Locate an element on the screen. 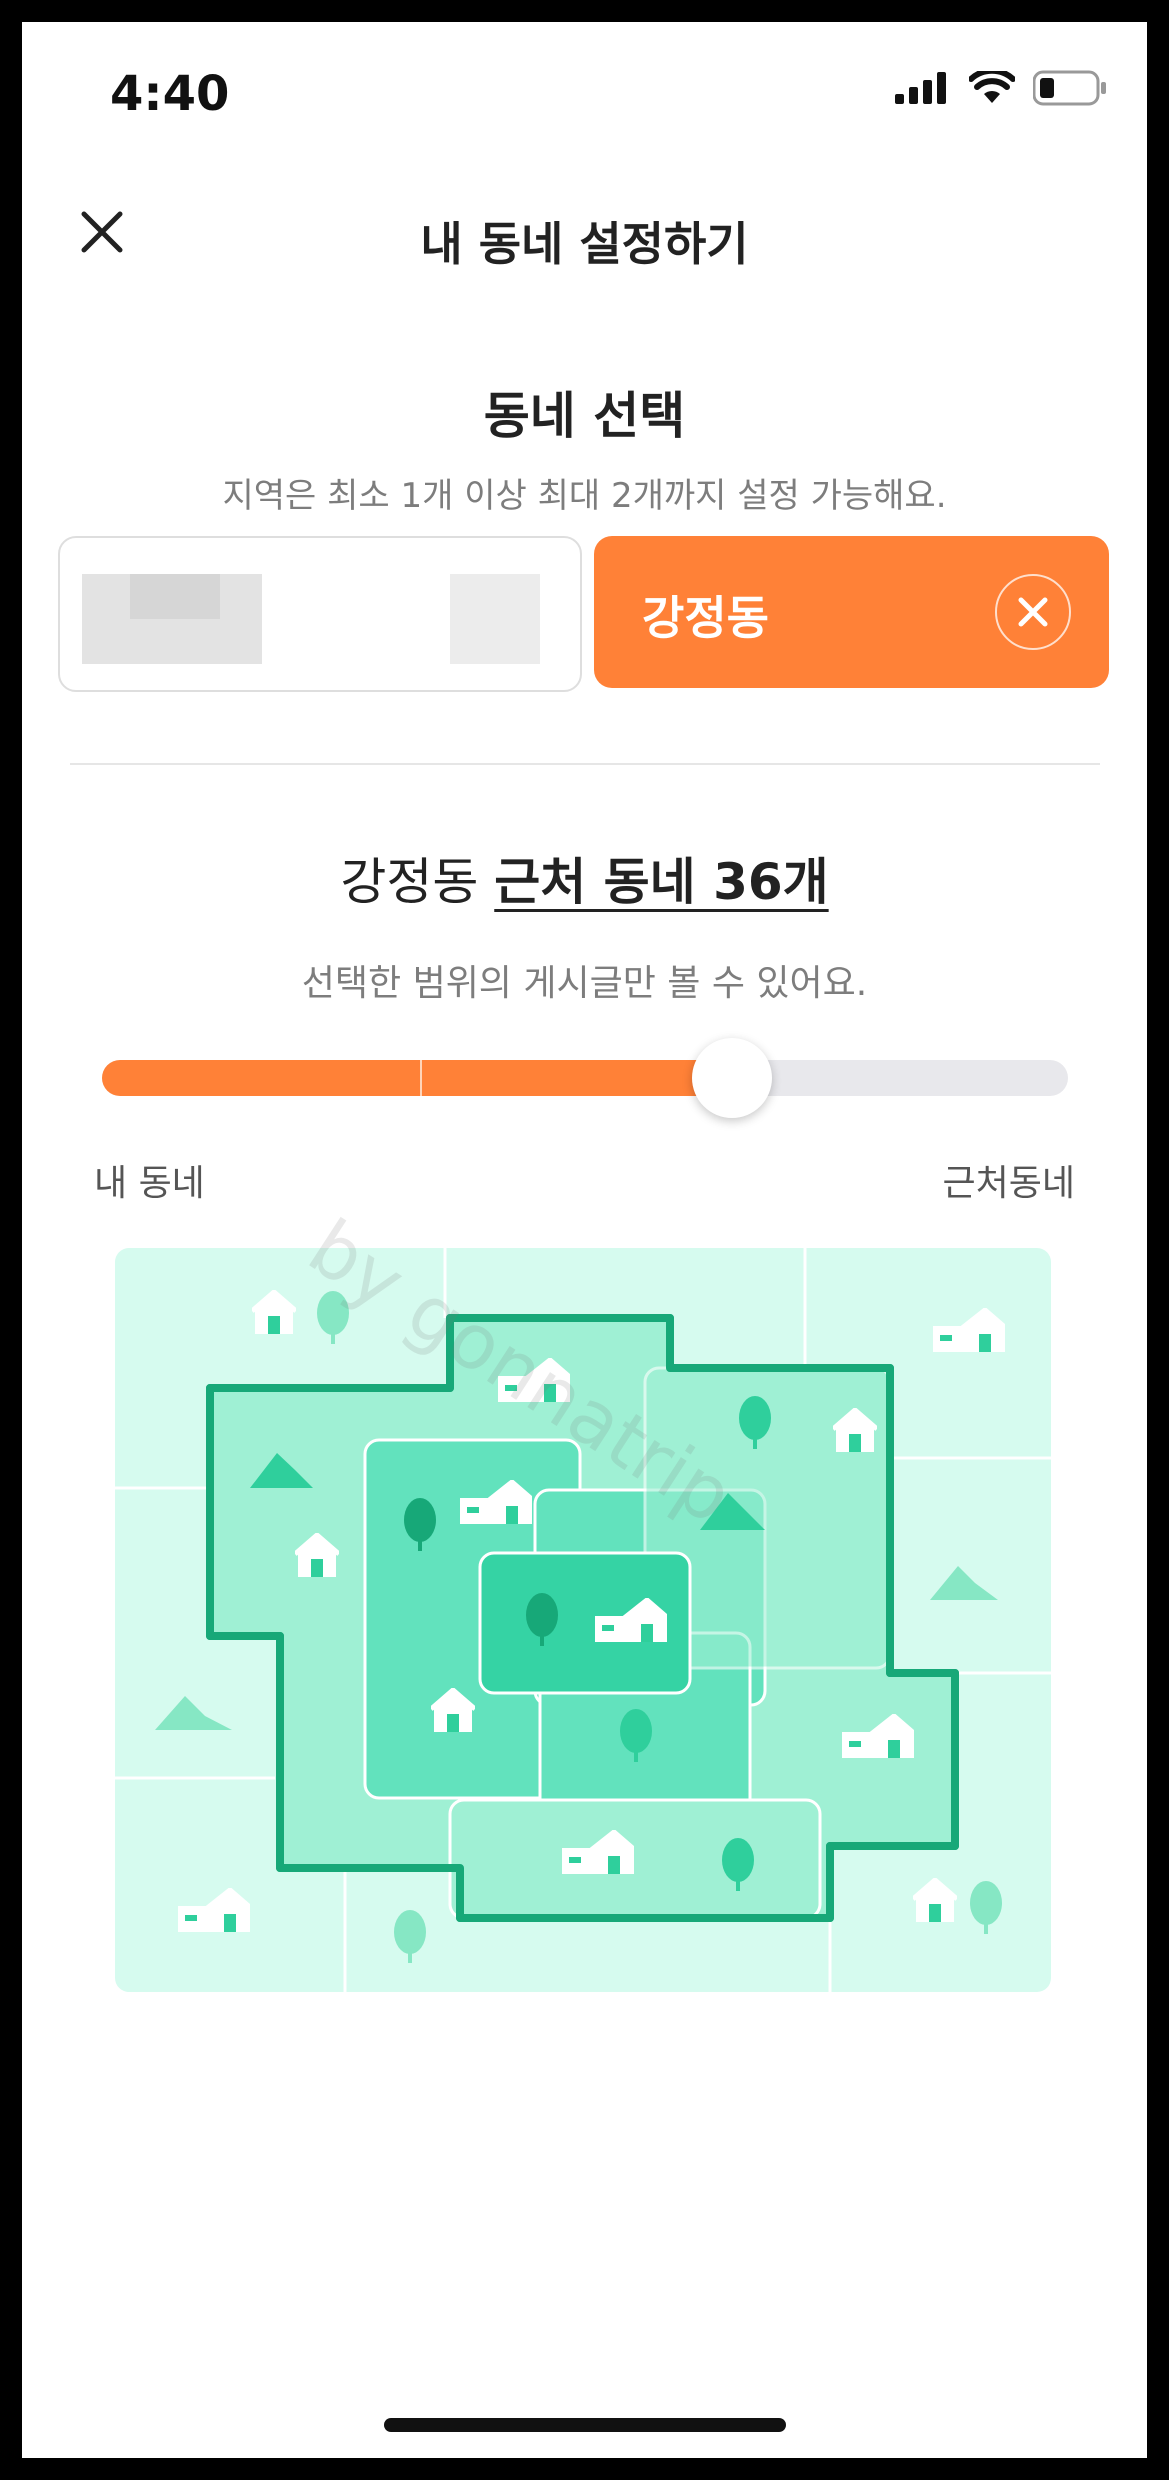 The image size is (1169, 2480). section-subtitle: 지역은 최소 1개 이상 최대 2개까지 설정 가능해요. is located at coordinates (584, 496).